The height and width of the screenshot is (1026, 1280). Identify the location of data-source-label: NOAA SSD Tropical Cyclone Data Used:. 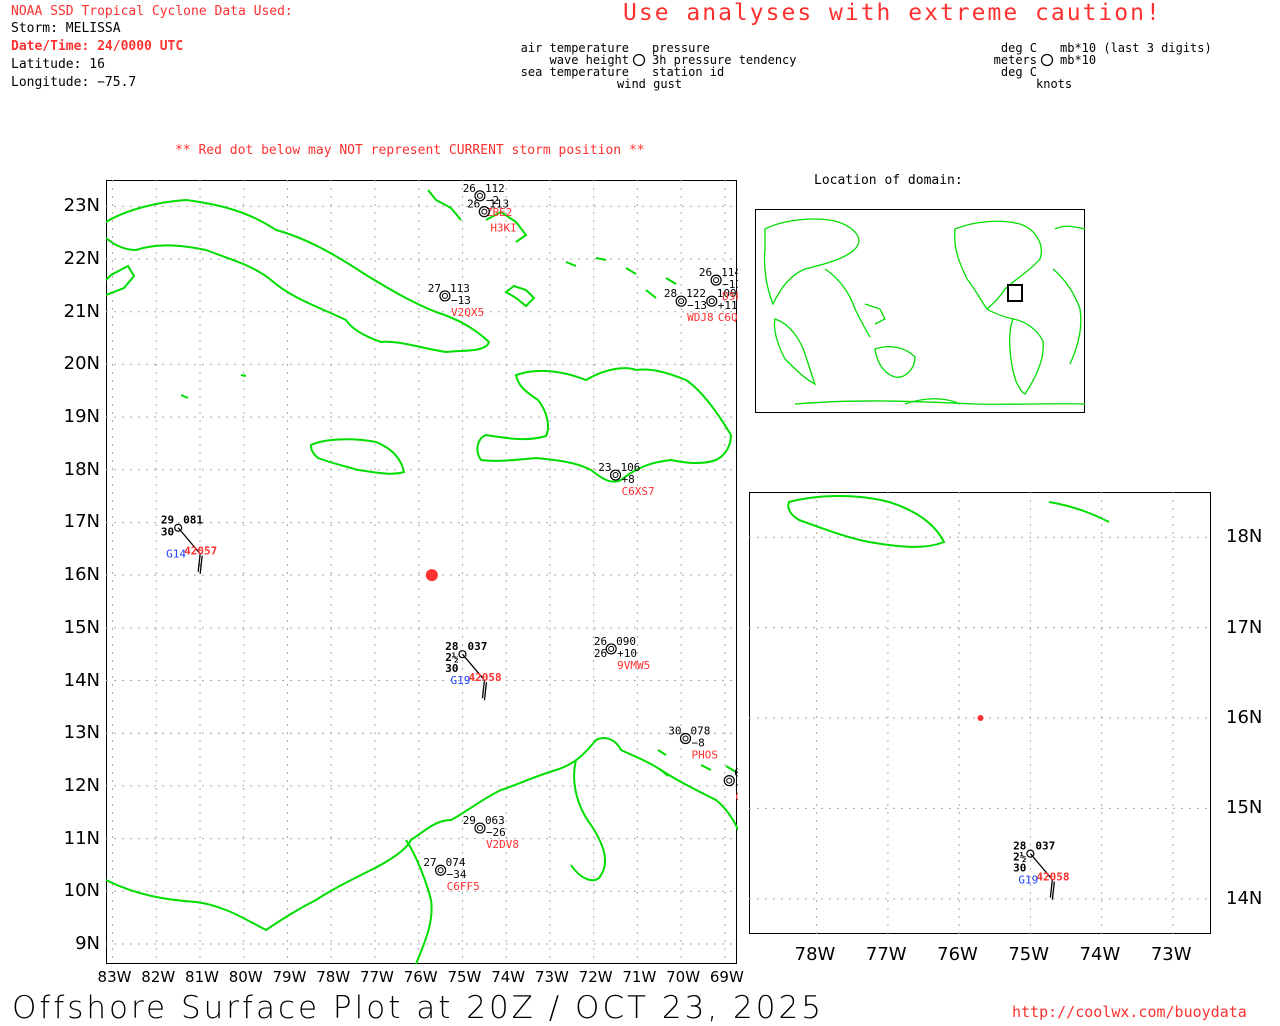
(152, 11).